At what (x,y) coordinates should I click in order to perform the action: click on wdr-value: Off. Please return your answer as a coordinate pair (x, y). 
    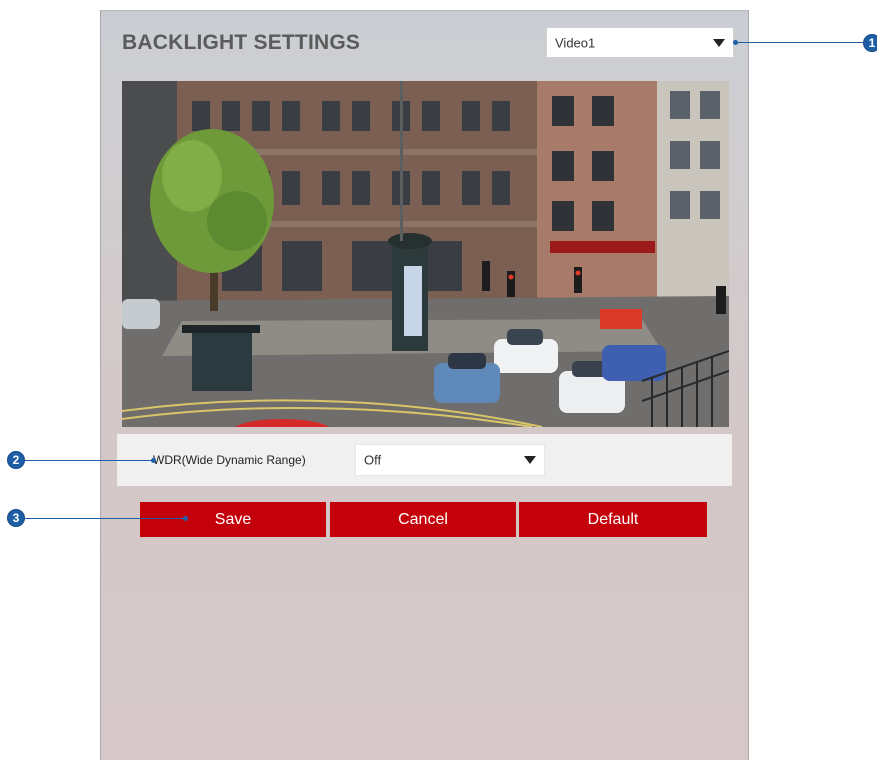
    Looking at the image, I should click on (373, 460).